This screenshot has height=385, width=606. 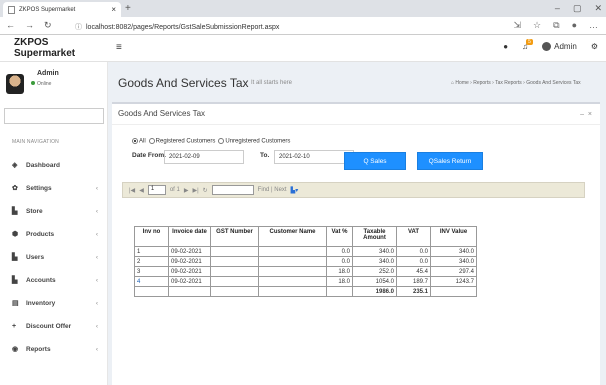 I want to click on info-circle-icon: ●, so click(x=505, y=46).